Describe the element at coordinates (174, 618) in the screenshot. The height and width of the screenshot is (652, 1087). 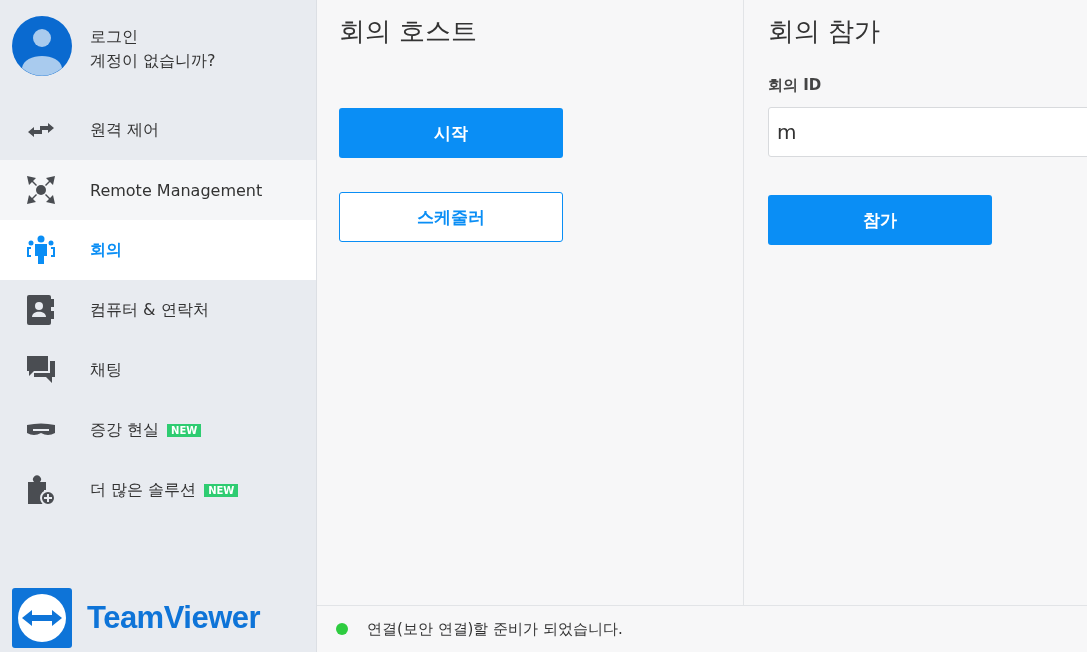
I see `brand-name: TeamViewer` at that location.